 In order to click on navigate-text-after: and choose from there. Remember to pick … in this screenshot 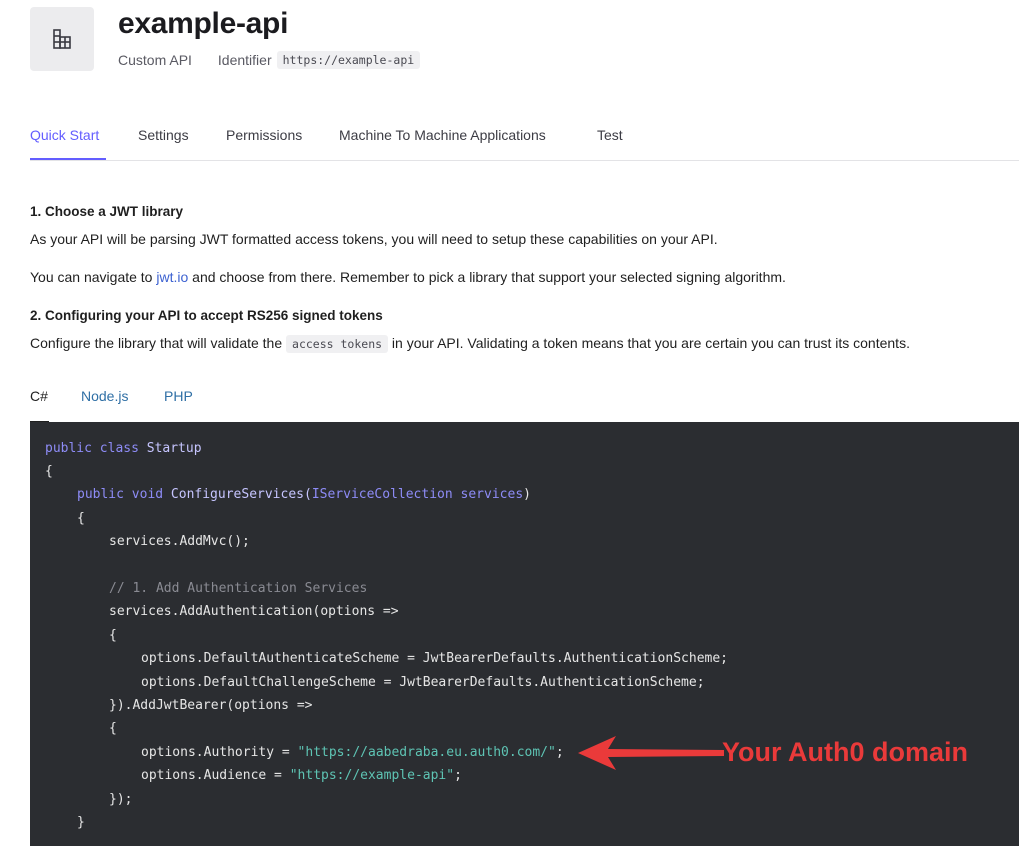, I will do `click(487, 277)`.